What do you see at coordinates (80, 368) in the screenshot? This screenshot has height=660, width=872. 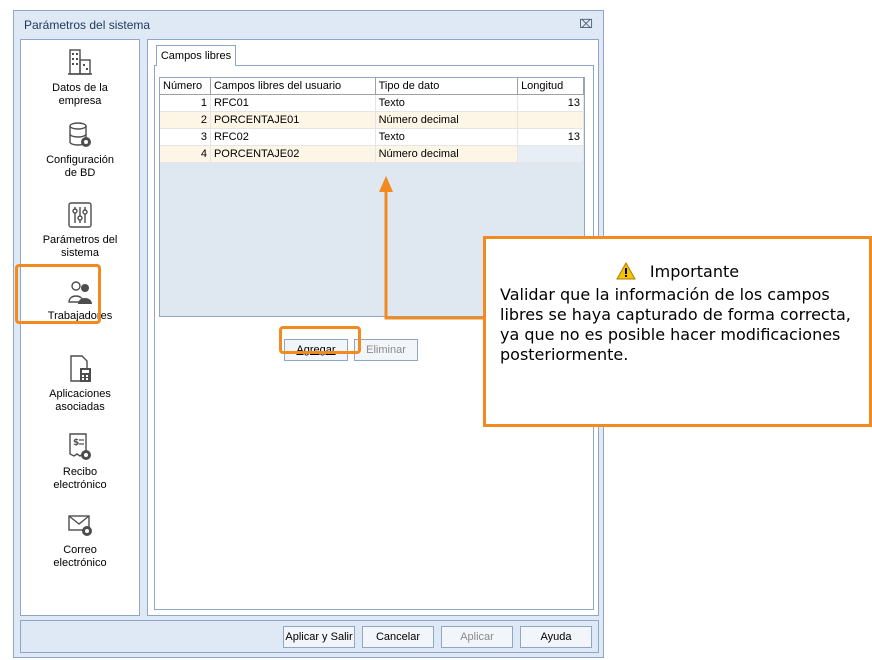 I see `document-calculator-icon` at bounding box center [80, 368].